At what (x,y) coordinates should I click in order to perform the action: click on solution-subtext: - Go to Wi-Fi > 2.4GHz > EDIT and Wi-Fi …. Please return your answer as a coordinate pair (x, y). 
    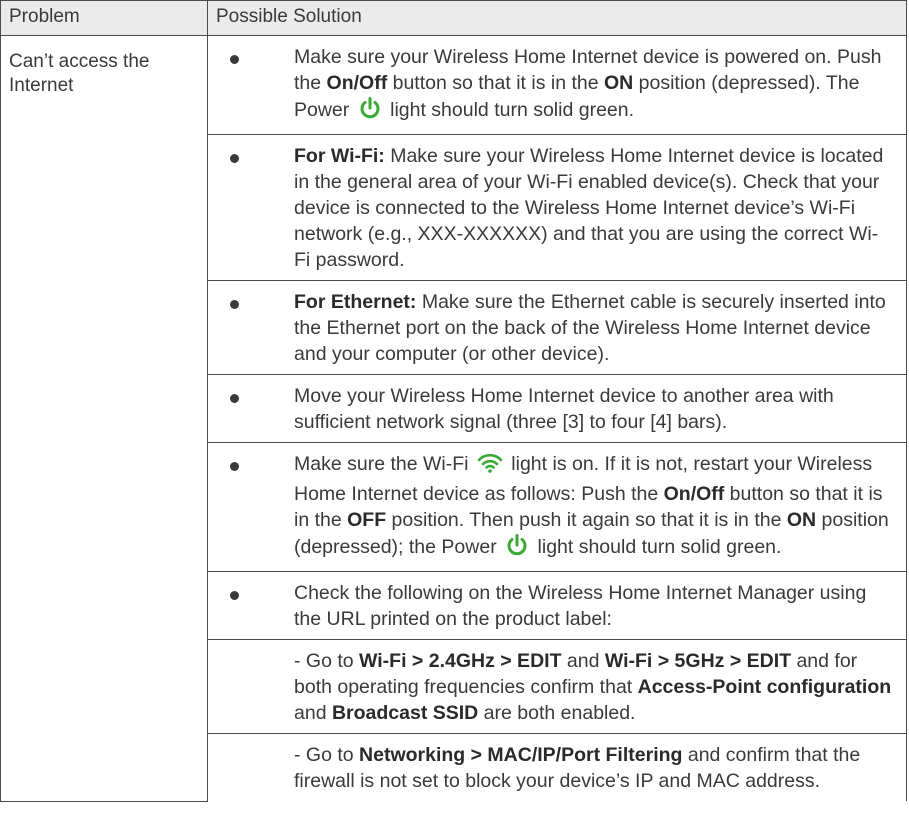
    Looking at the image, I should click on (593, 687).